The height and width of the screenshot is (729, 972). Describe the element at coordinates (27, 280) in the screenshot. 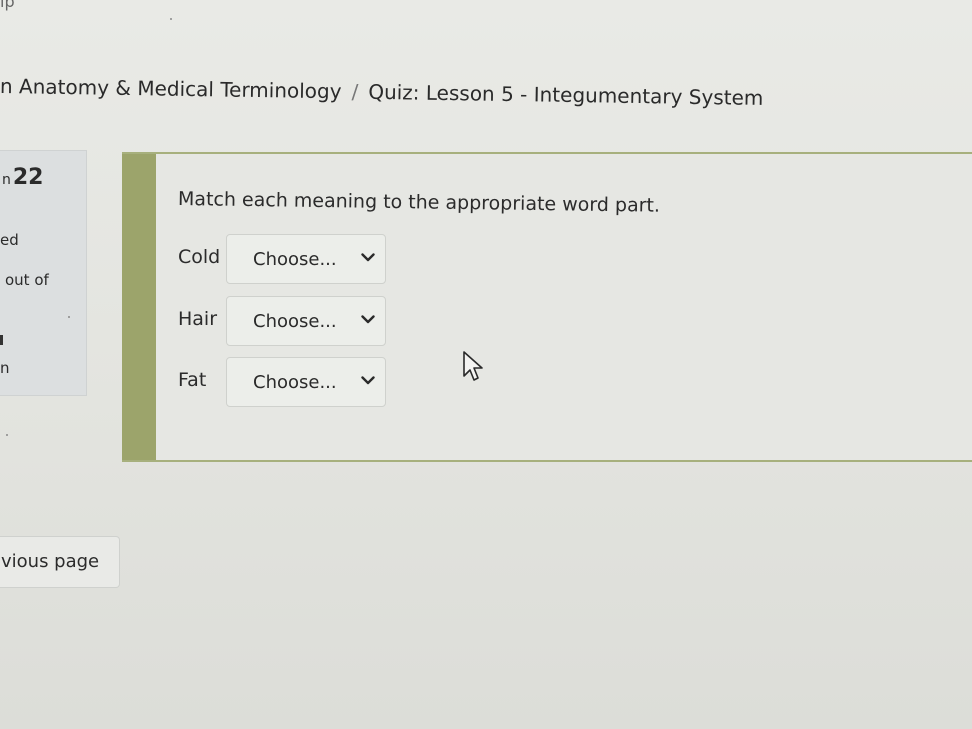

I see `question-marks: out of` at that location.